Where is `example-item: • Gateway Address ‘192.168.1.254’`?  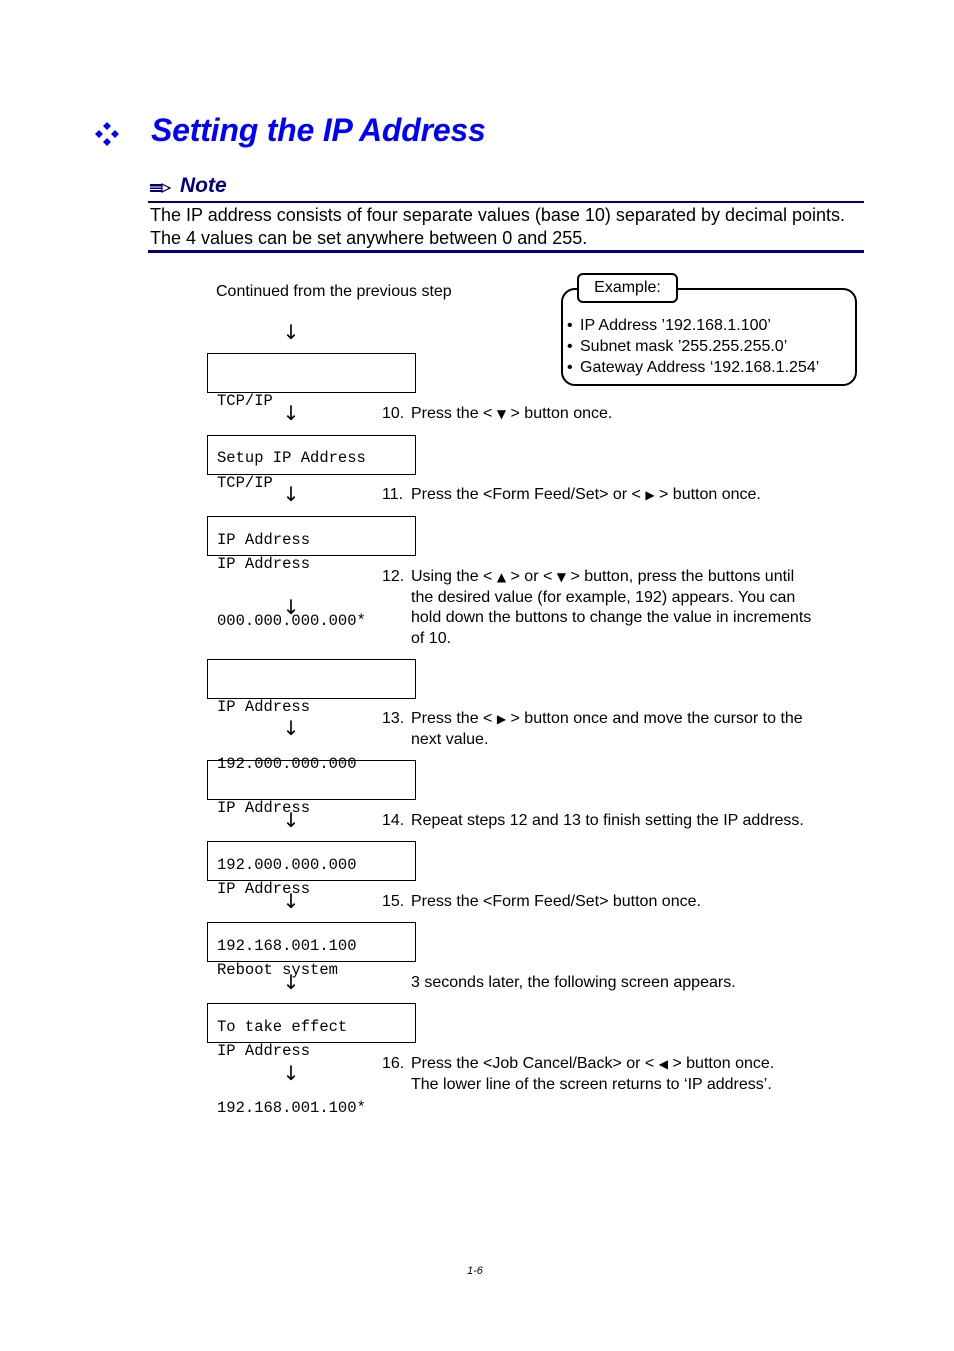 example-item: • Gateway Address ‘192.168.1.254’ is located at coordinates (693, 367).